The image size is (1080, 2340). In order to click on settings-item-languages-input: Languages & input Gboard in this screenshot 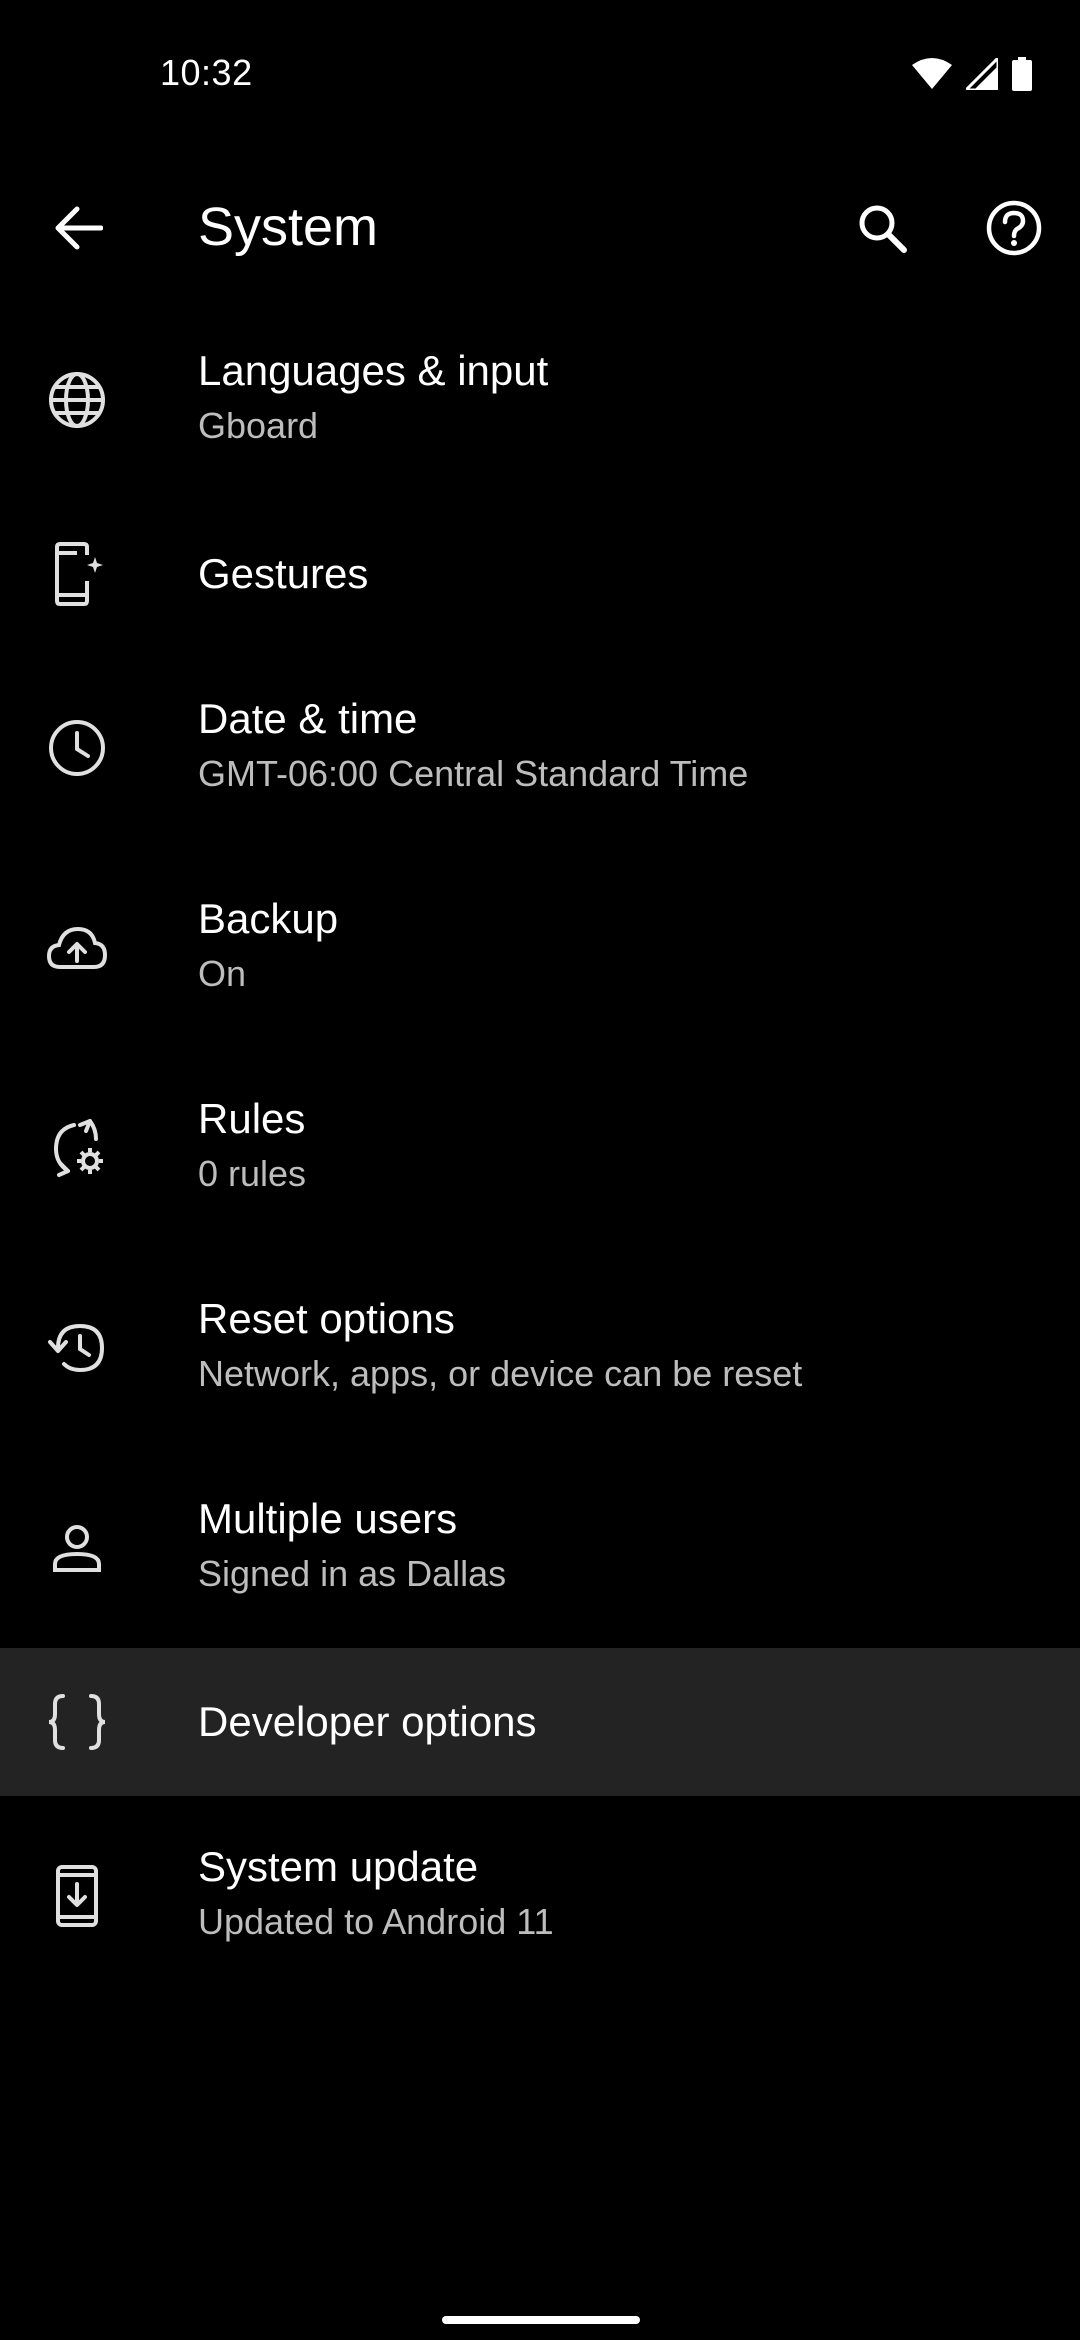, I will do `click(540, 400)`.